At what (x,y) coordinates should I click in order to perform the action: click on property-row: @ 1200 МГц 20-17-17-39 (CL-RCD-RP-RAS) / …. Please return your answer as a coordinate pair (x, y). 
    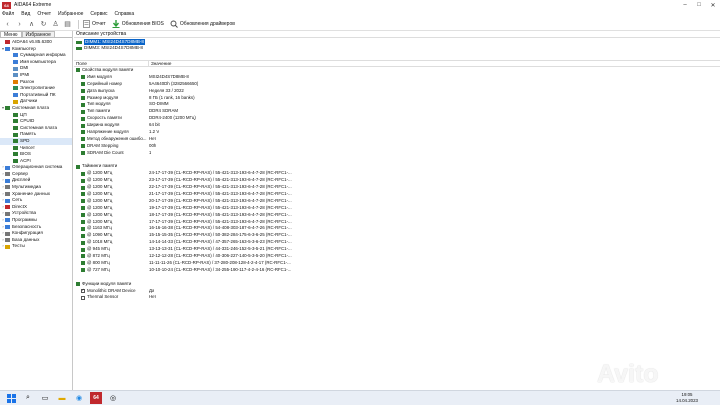
    Looking at the image, I should click on (397, 201).